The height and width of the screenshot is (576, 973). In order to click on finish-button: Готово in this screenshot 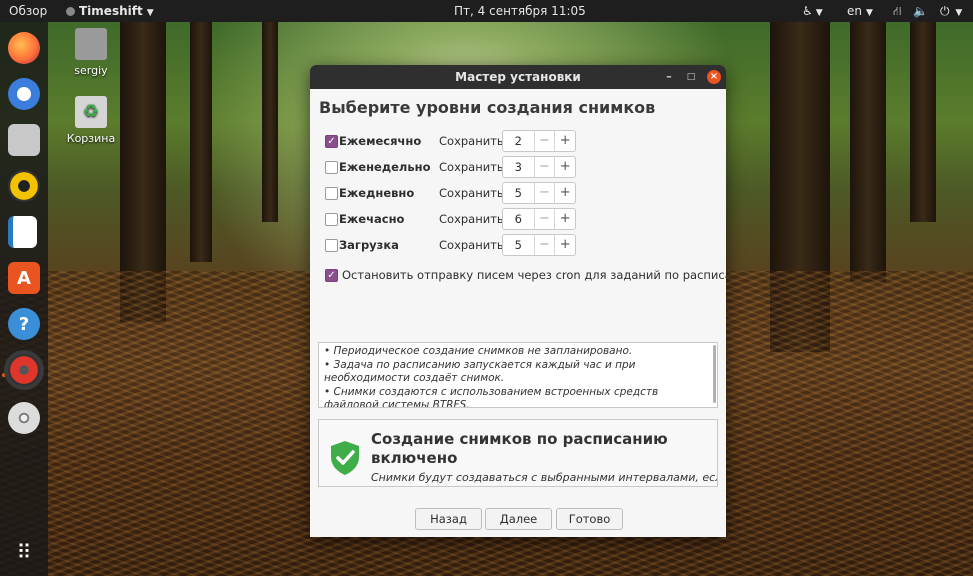, I will do `click(589, 519)`.